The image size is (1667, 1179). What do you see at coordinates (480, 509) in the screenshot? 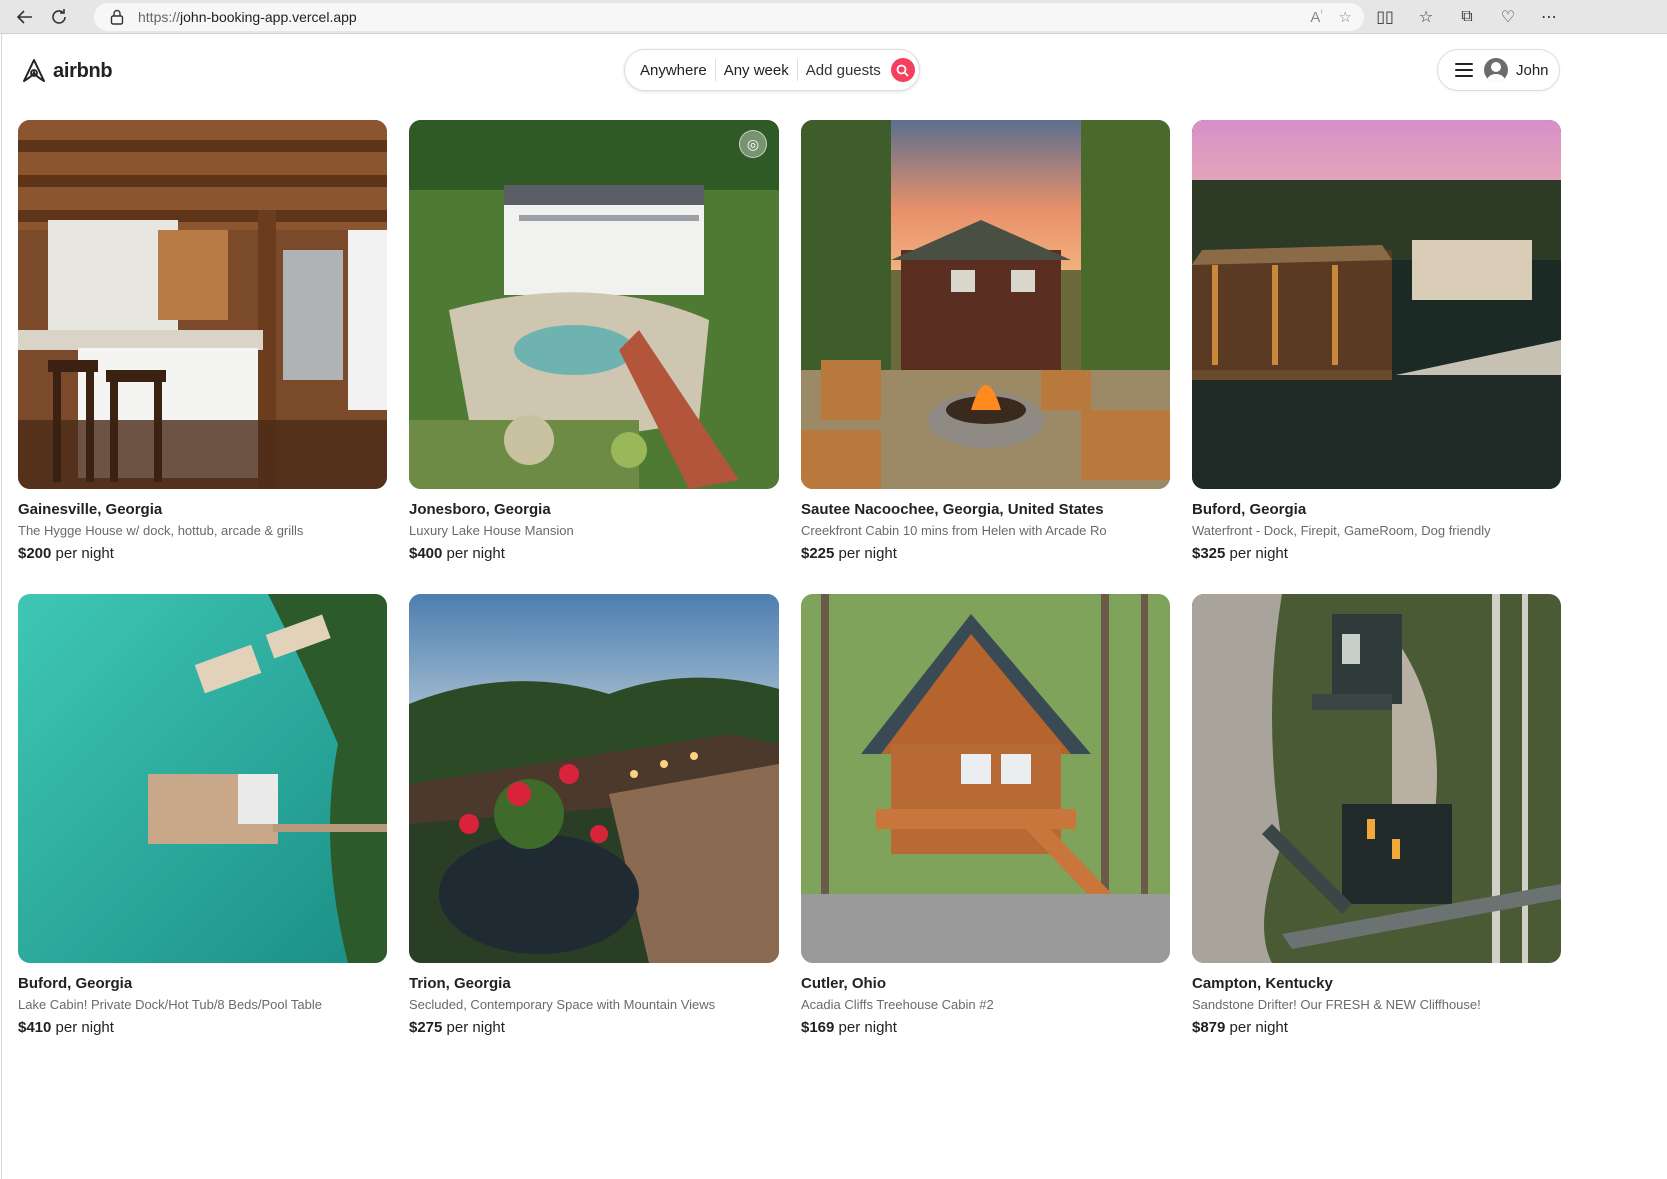
I see `listing-location: Jonesboro, Georgia` at bounding box center [480, 509].